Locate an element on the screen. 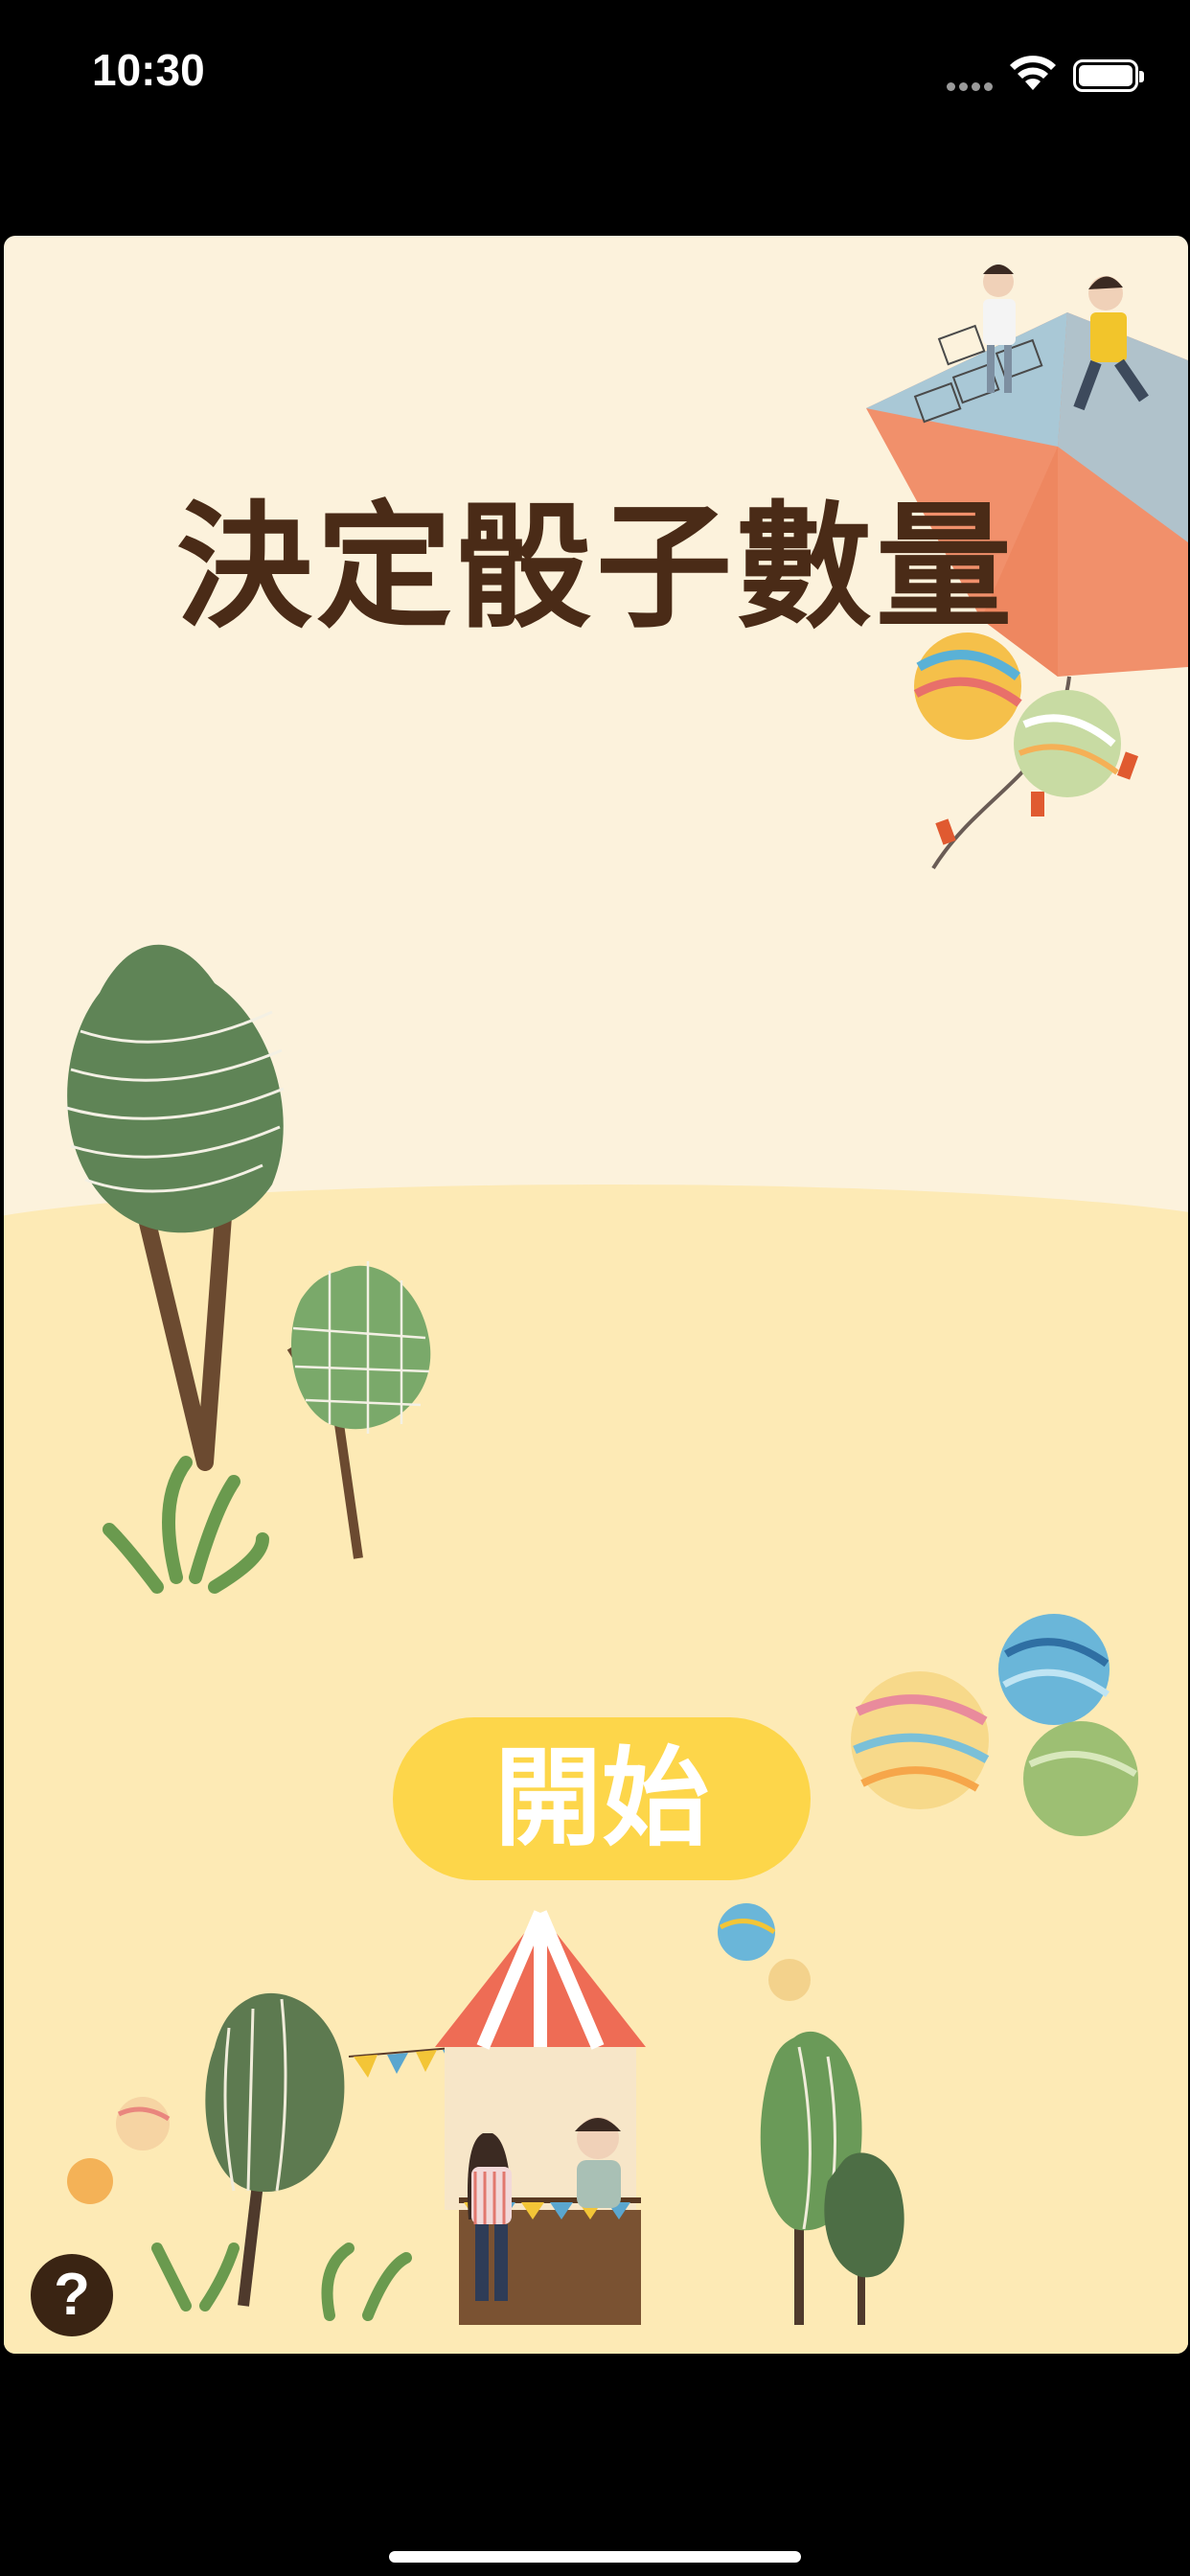 The image size is (1190, 2576). battery-icon is located at coordinates (1108, 75).